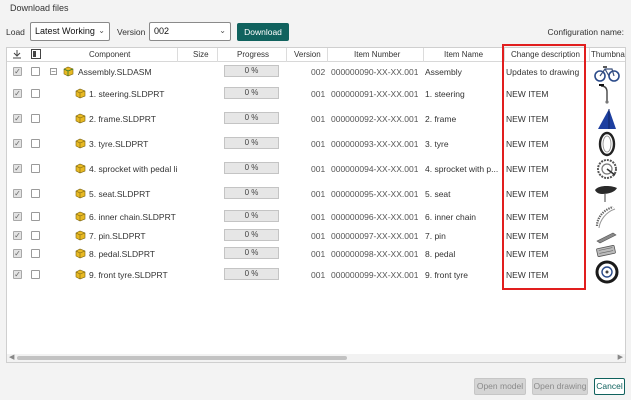 The height and width of the screenshot is (400, 631). I want to click on item-number: 000000093-XX-XX.001, so click(375, 144).